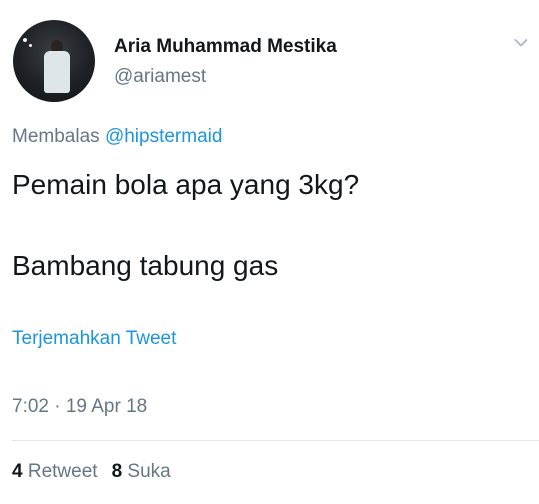 The image size is (539, 504). What do you see at coordinates (225, 47) in the screenshot?
I see `display-name: Aria Muhammad Mestika` at bounding box center [225, 47].